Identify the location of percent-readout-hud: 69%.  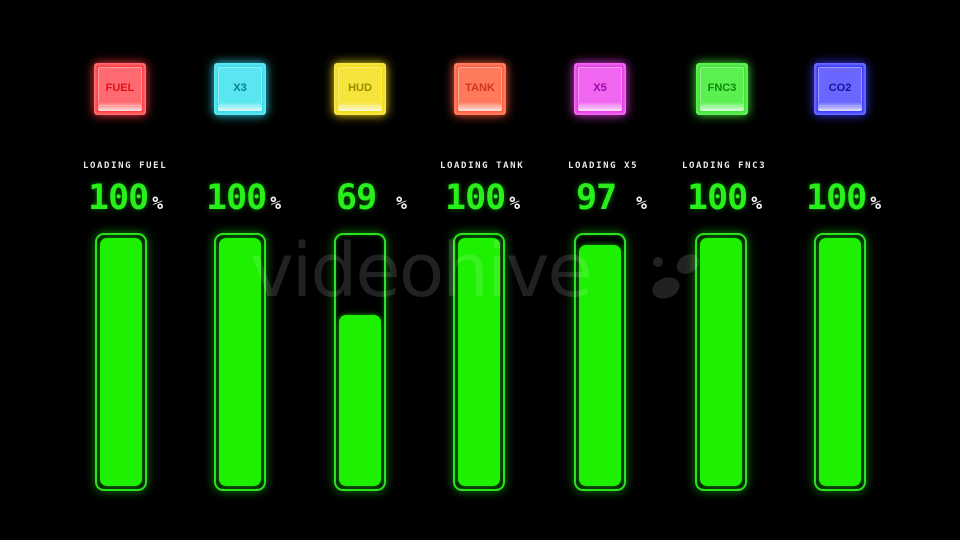
(371, 198).